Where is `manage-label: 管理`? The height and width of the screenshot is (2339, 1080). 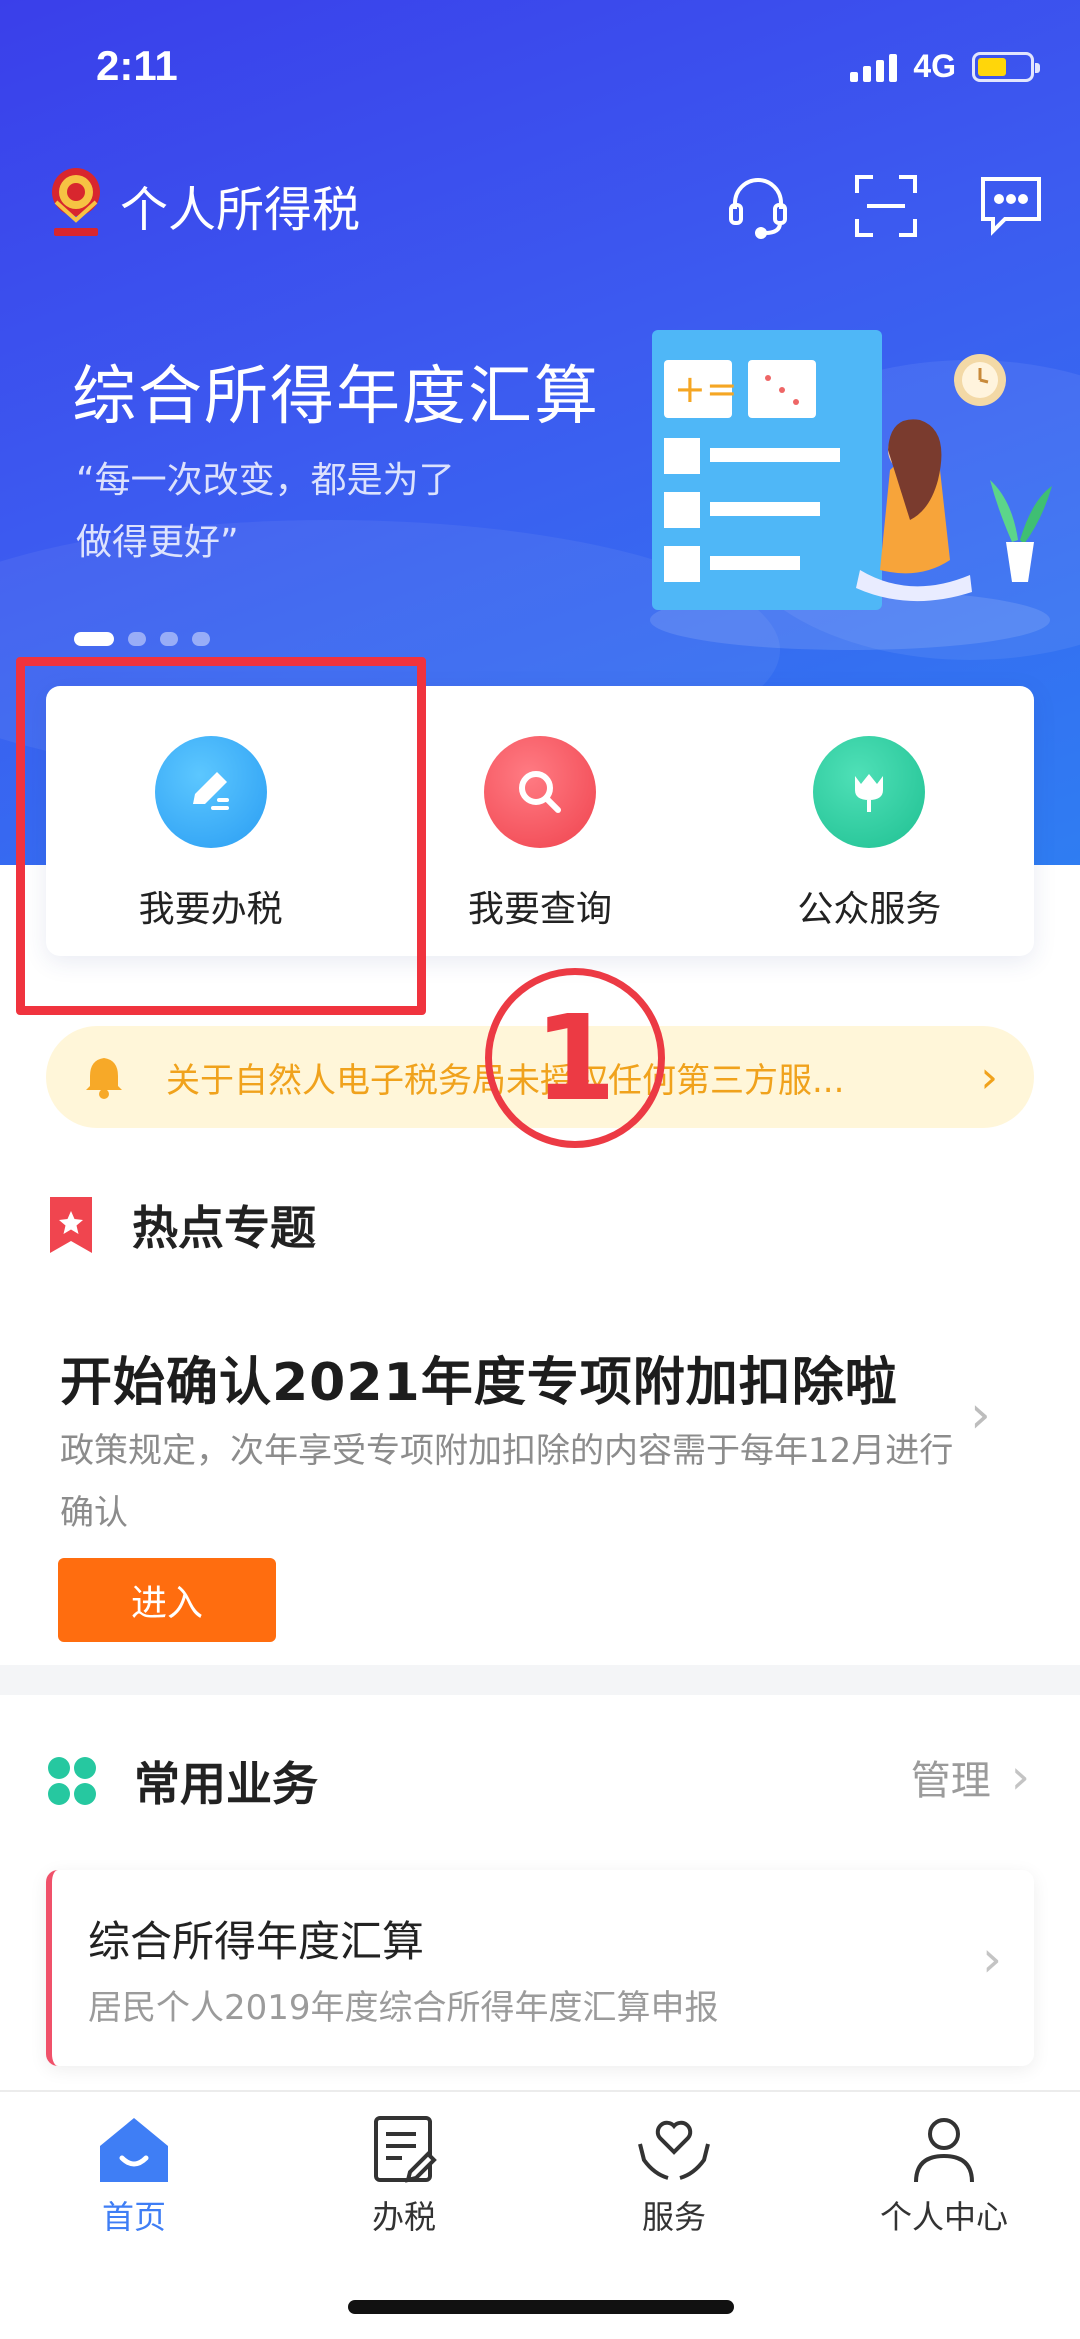 manage-label: 管理 is located at coordinates (950, 1781).